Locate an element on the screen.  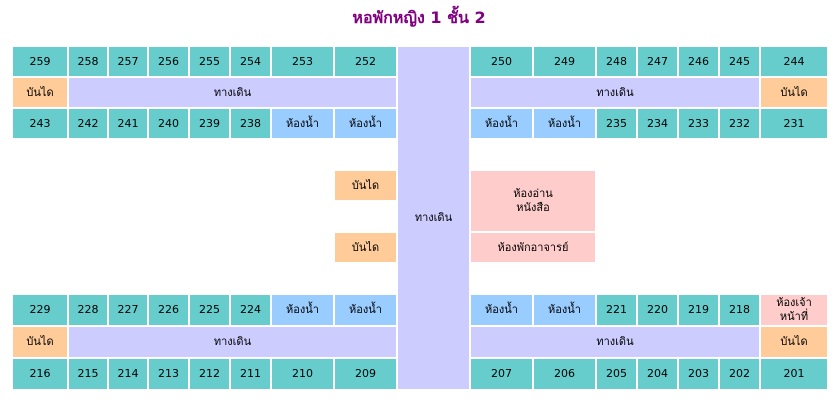
staff-room: ห้องเจ้า หน้าที่ is located at coordinates (794, 310).